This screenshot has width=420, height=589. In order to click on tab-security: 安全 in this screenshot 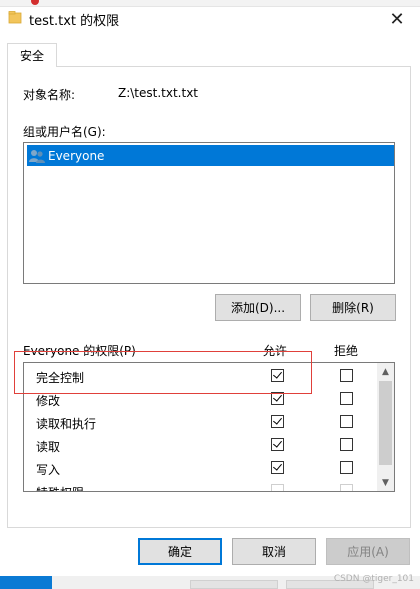, I will do `click(32, 55)`.